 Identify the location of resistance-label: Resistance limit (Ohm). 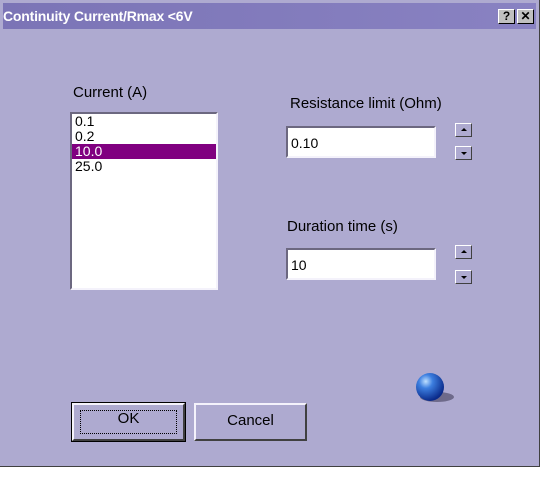
(366, 103).